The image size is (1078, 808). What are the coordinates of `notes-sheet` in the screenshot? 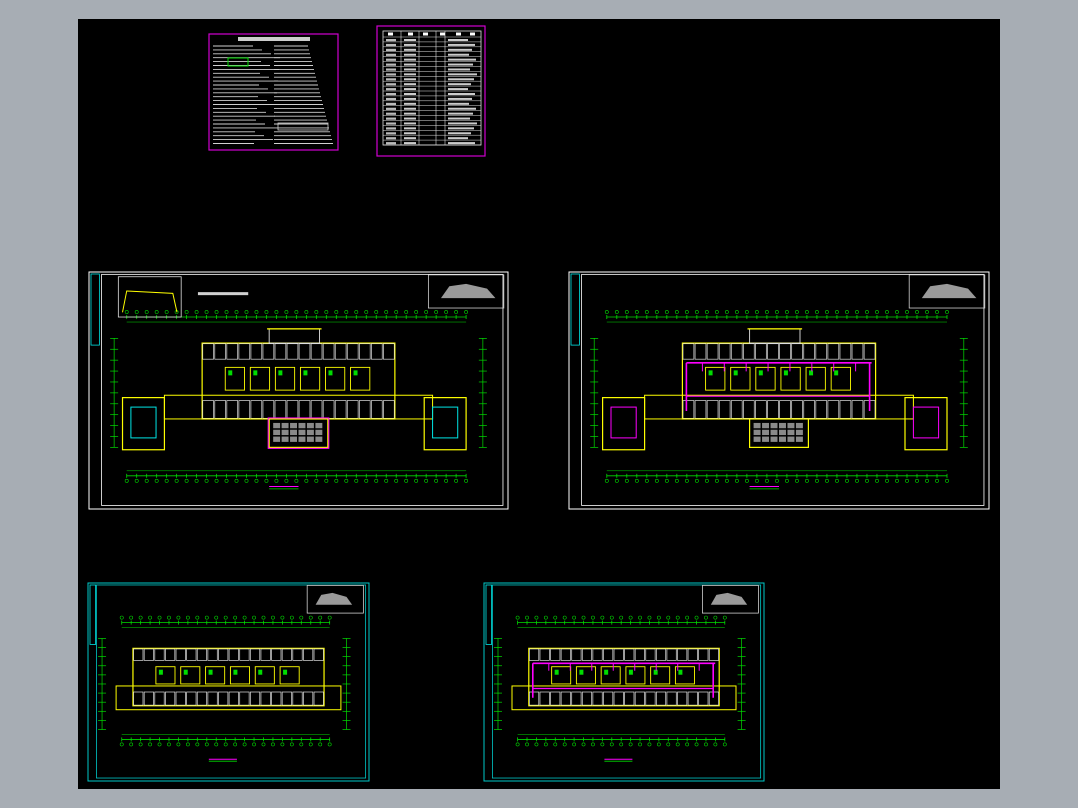 It's located at (273, 92).